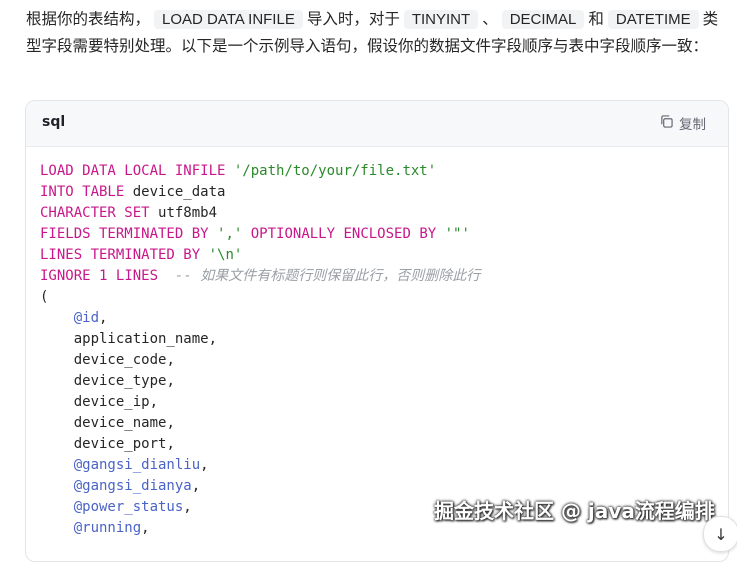  I want to click on code-identifier: device_port, so click(120, 444).